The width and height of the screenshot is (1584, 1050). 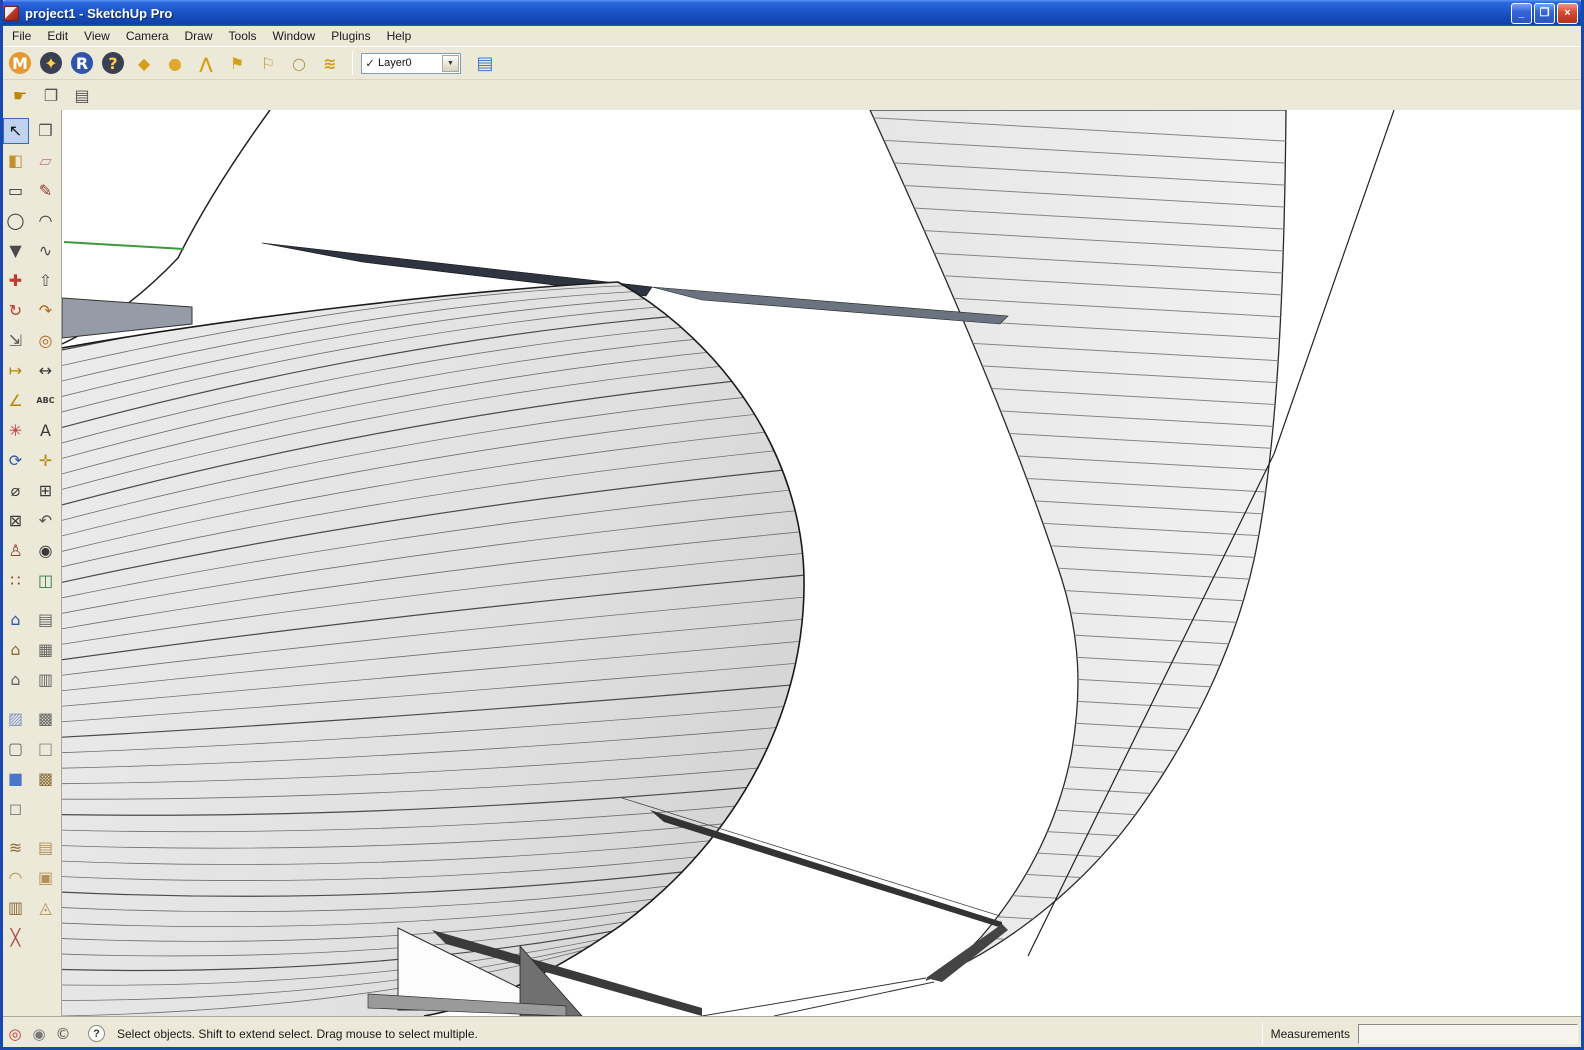 I want to click on make-component-tool-icon: ❒, so click(x=46, y=131).